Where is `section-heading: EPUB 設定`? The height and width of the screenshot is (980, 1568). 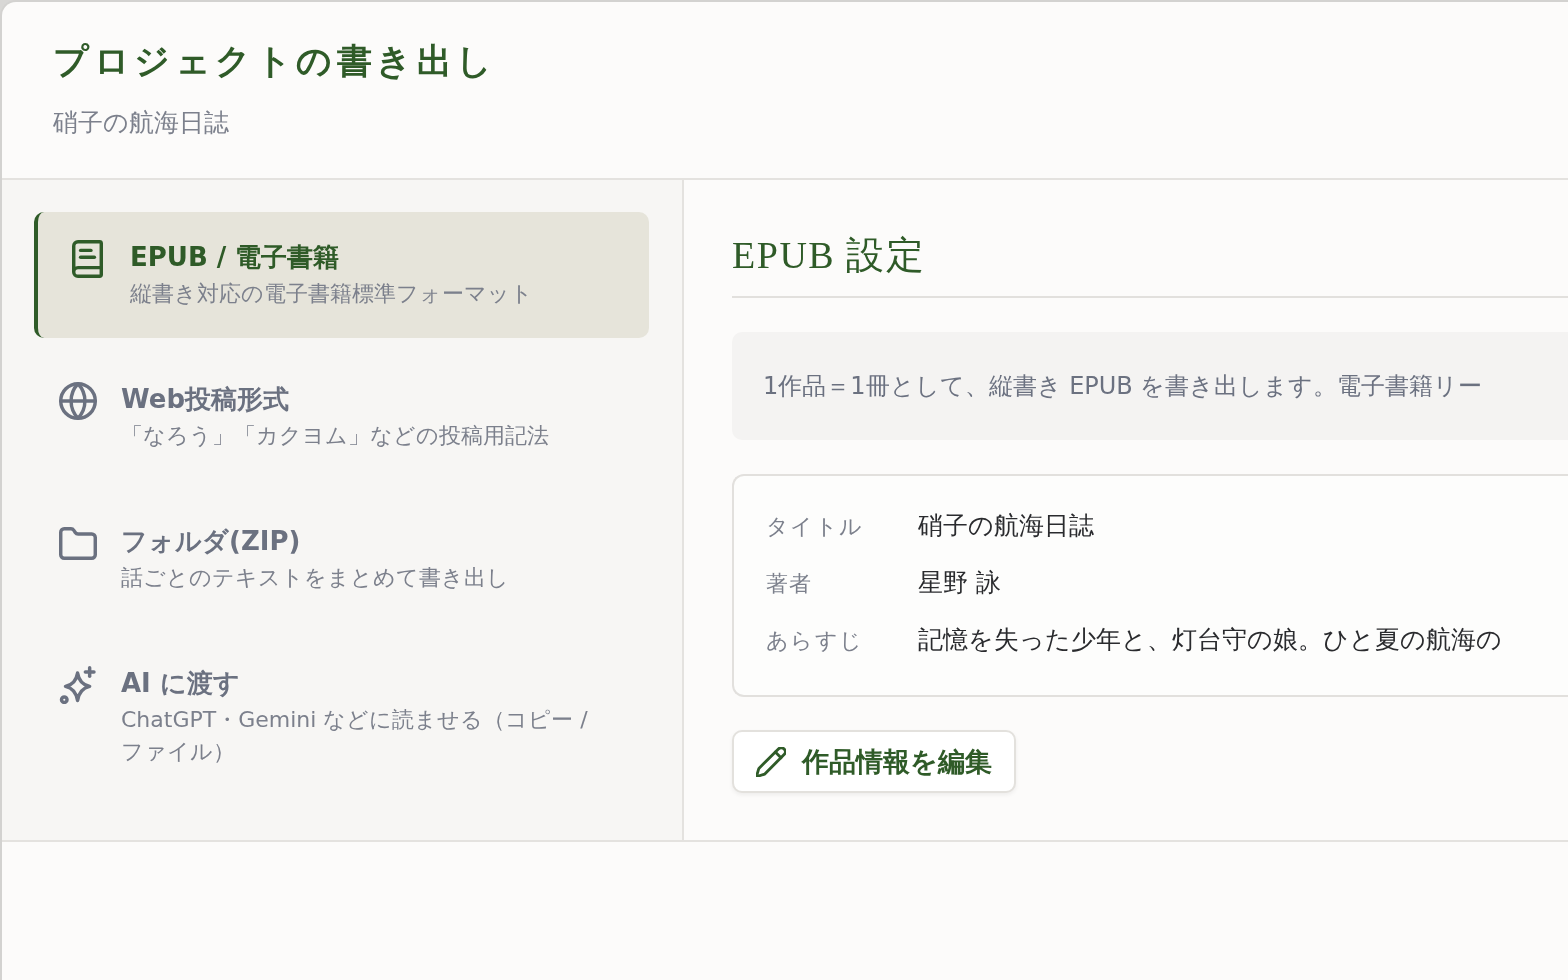
section-heading: EPUB 設定 is located at coordinates (829, 255).